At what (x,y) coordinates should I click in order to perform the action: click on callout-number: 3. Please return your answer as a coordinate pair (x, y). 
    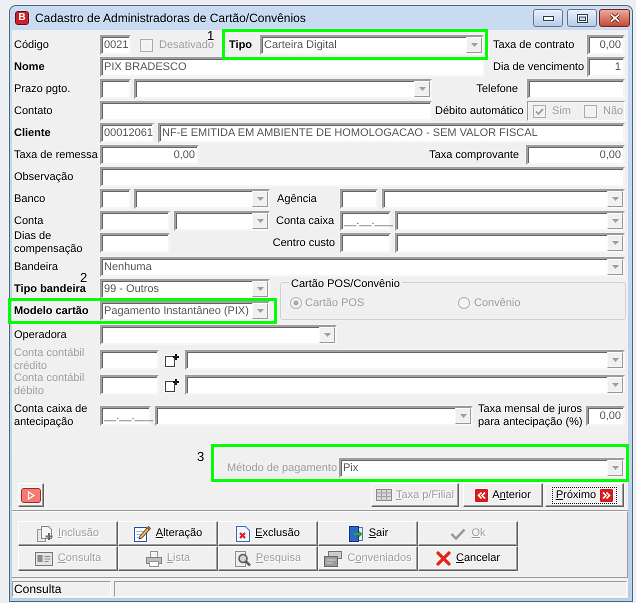
    Looking at the image, I should click on (200, 456).